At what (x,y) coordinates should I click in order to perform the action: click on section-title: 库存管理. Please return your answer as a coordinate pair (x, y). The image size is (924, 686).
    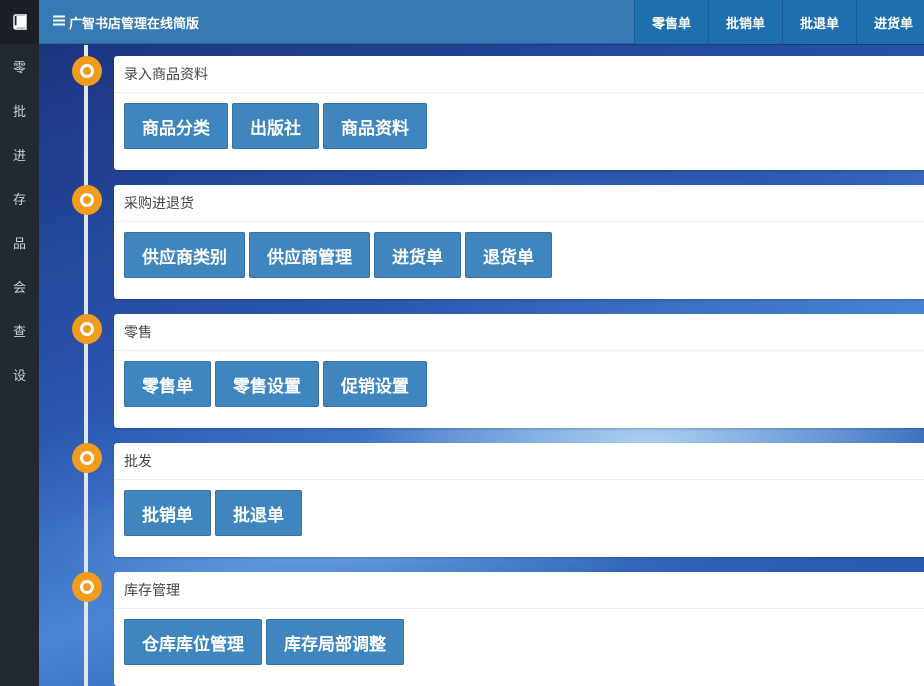
    Looking at the image, I should click on (519, 590).